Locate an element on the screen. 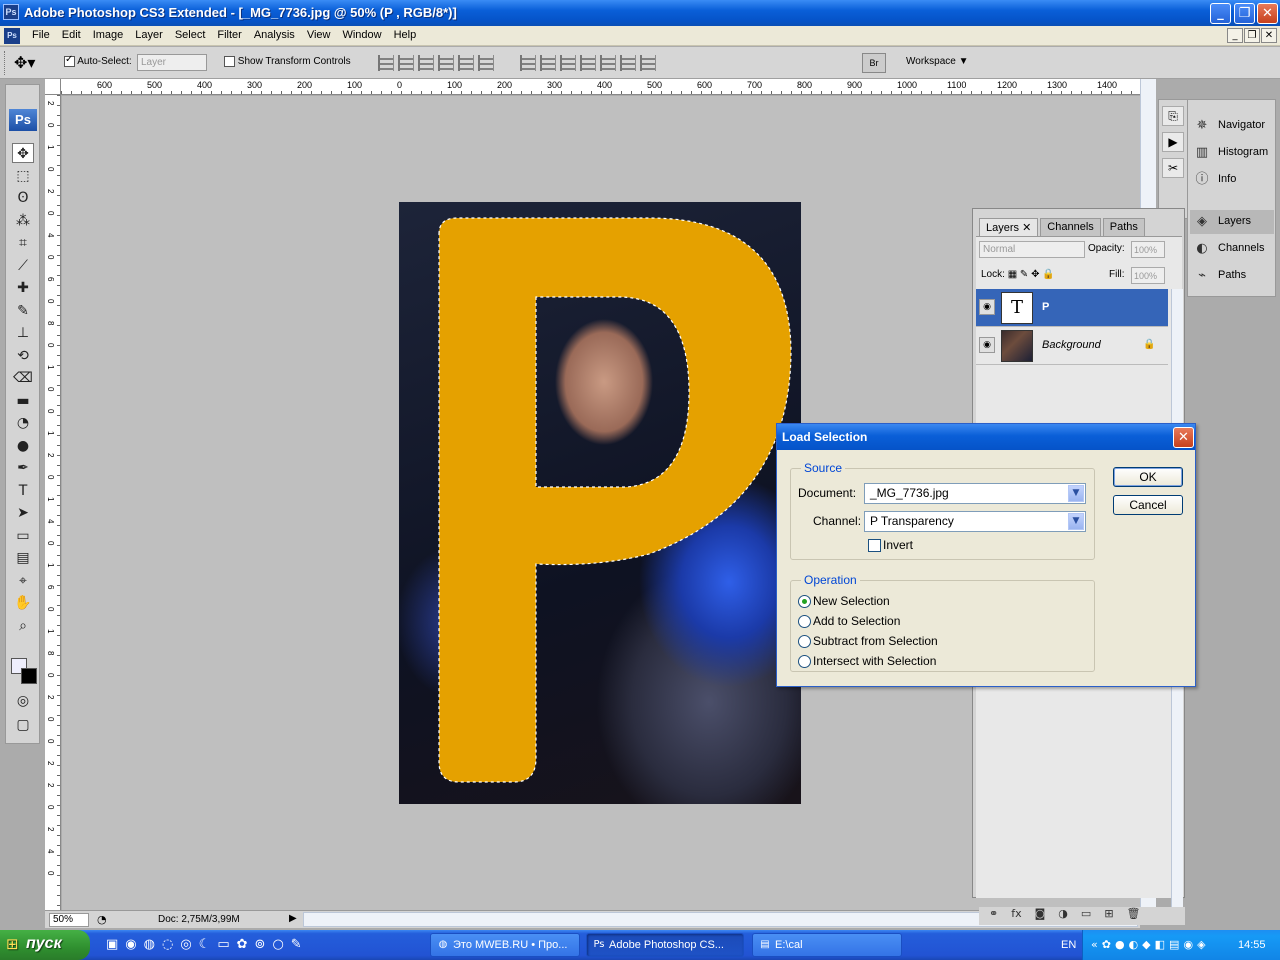 The image size is (1280, 960). tray-display-icon: ▤ is located at coordinates (1174, 944).